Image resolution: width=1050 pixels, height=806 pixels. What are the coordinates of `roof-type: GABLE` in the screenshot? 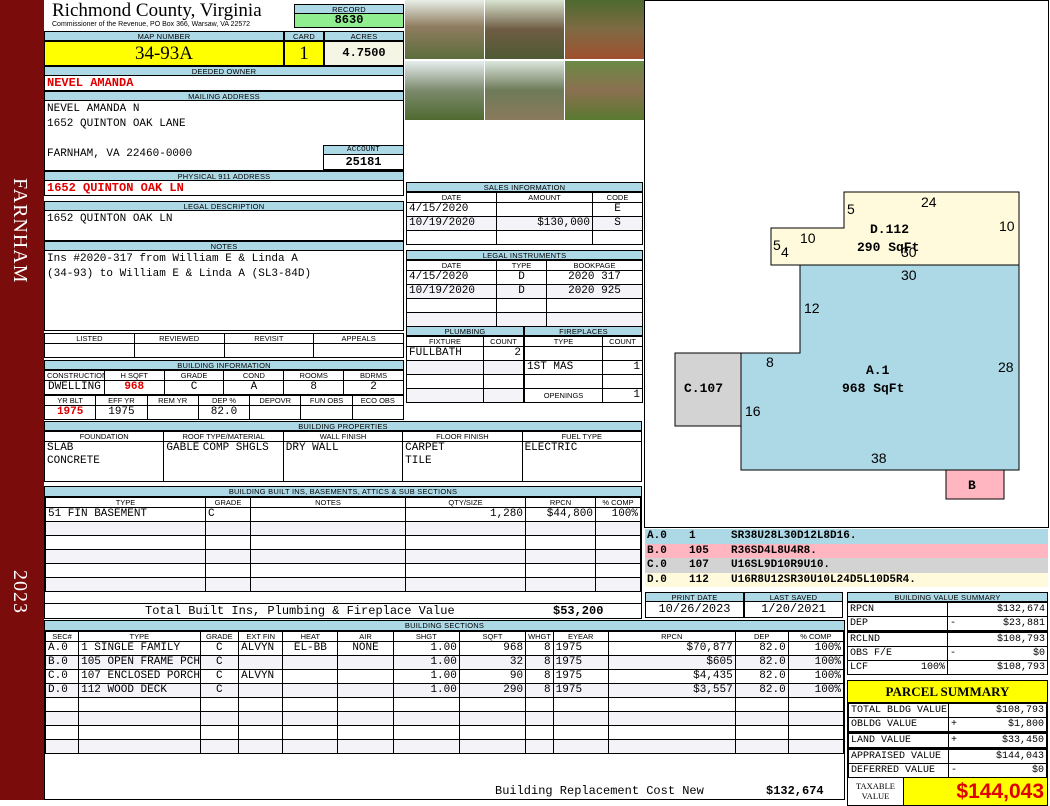 It's located at (183, 448).